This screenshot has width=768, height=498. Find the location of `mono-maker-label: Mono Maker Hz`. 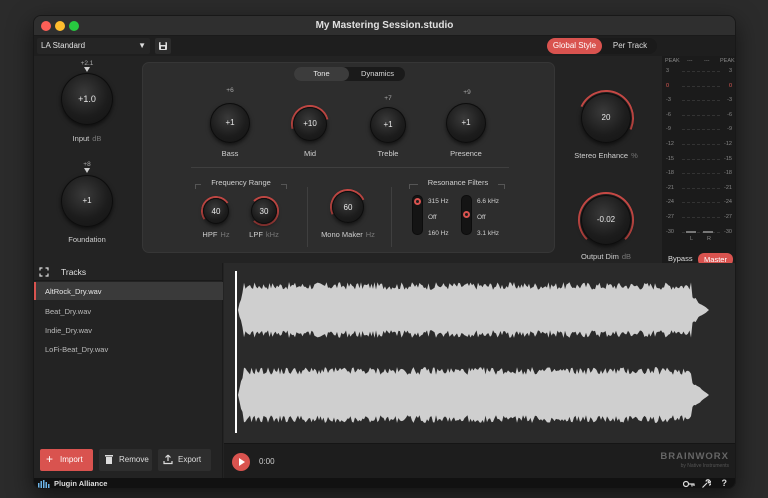

mono-maker-label: Mono Maker Hz is located at coordinates (348, 234).